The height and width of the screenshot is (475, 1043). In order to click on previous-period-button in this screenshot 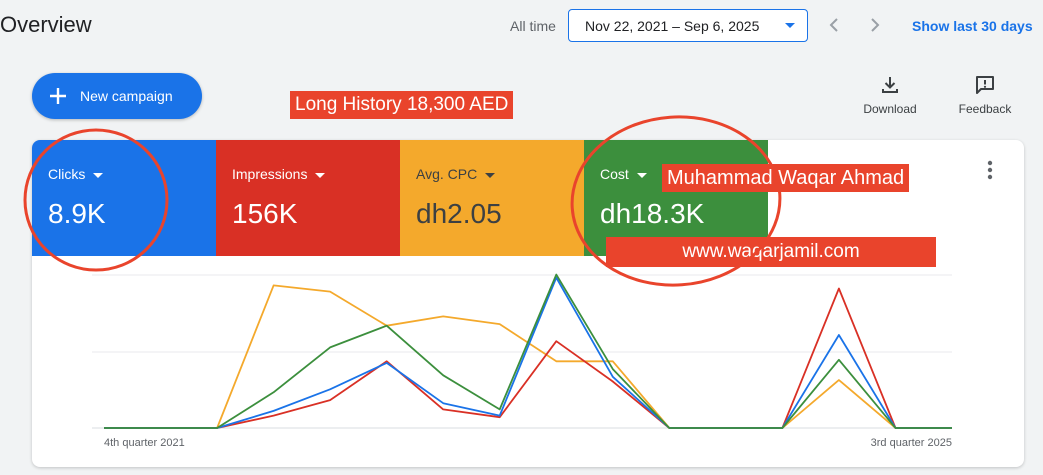, I will do `click(834, 25)`.